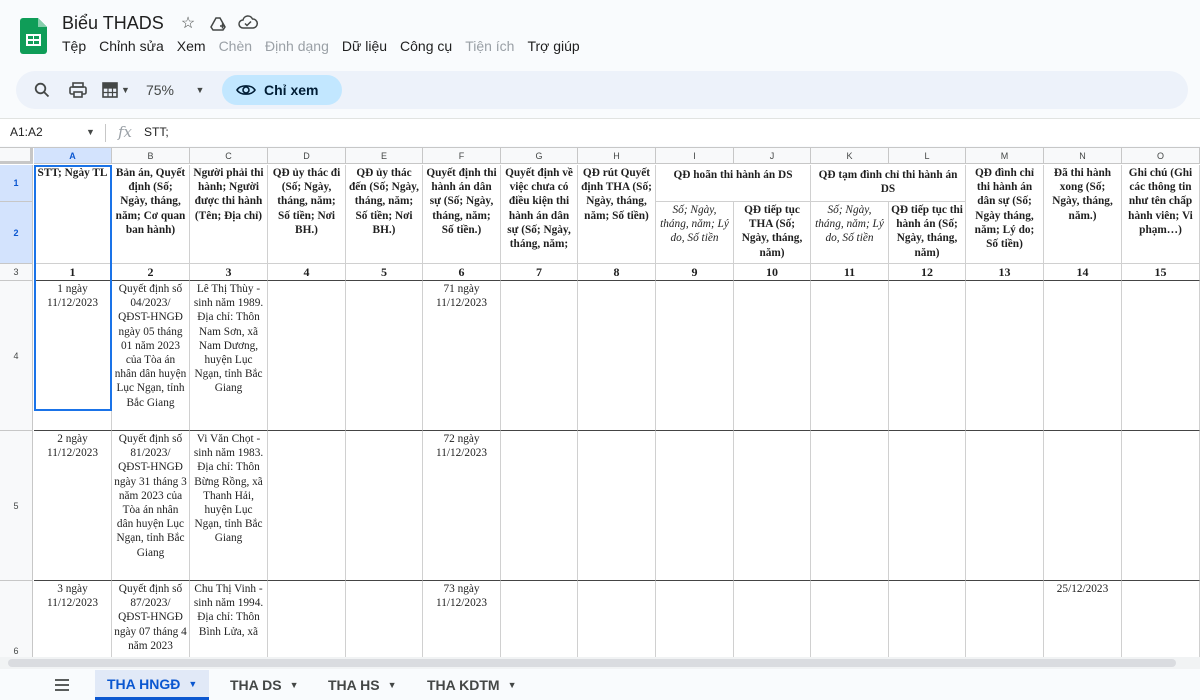 Image resolution: width=1200 pixels, height=700 pixels. Describe the element at coordinates (772, 156) in the screenshot. I see `column-header-j: J` at that location.